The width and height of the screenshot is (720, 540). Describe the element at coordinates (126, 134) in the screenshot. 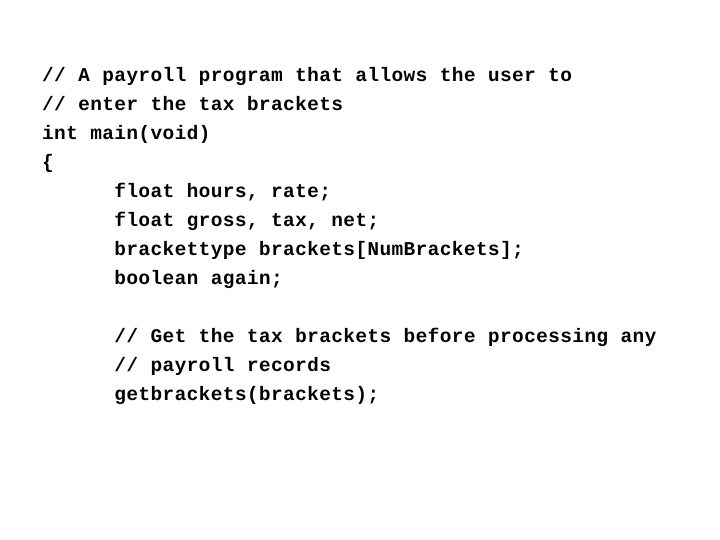

I see `code-line: int main(void)` at that location.